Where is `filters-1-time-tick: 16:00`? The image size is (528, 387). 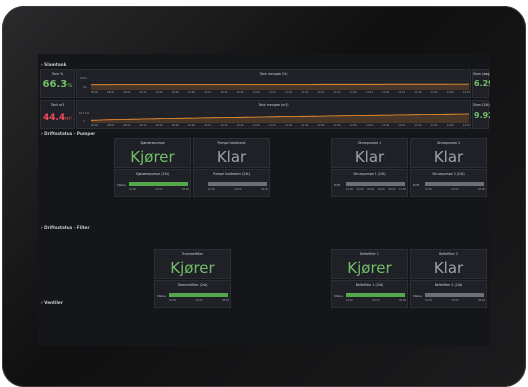 filters-1-time-tick: 16:00 is located at coordinates (349, 300).